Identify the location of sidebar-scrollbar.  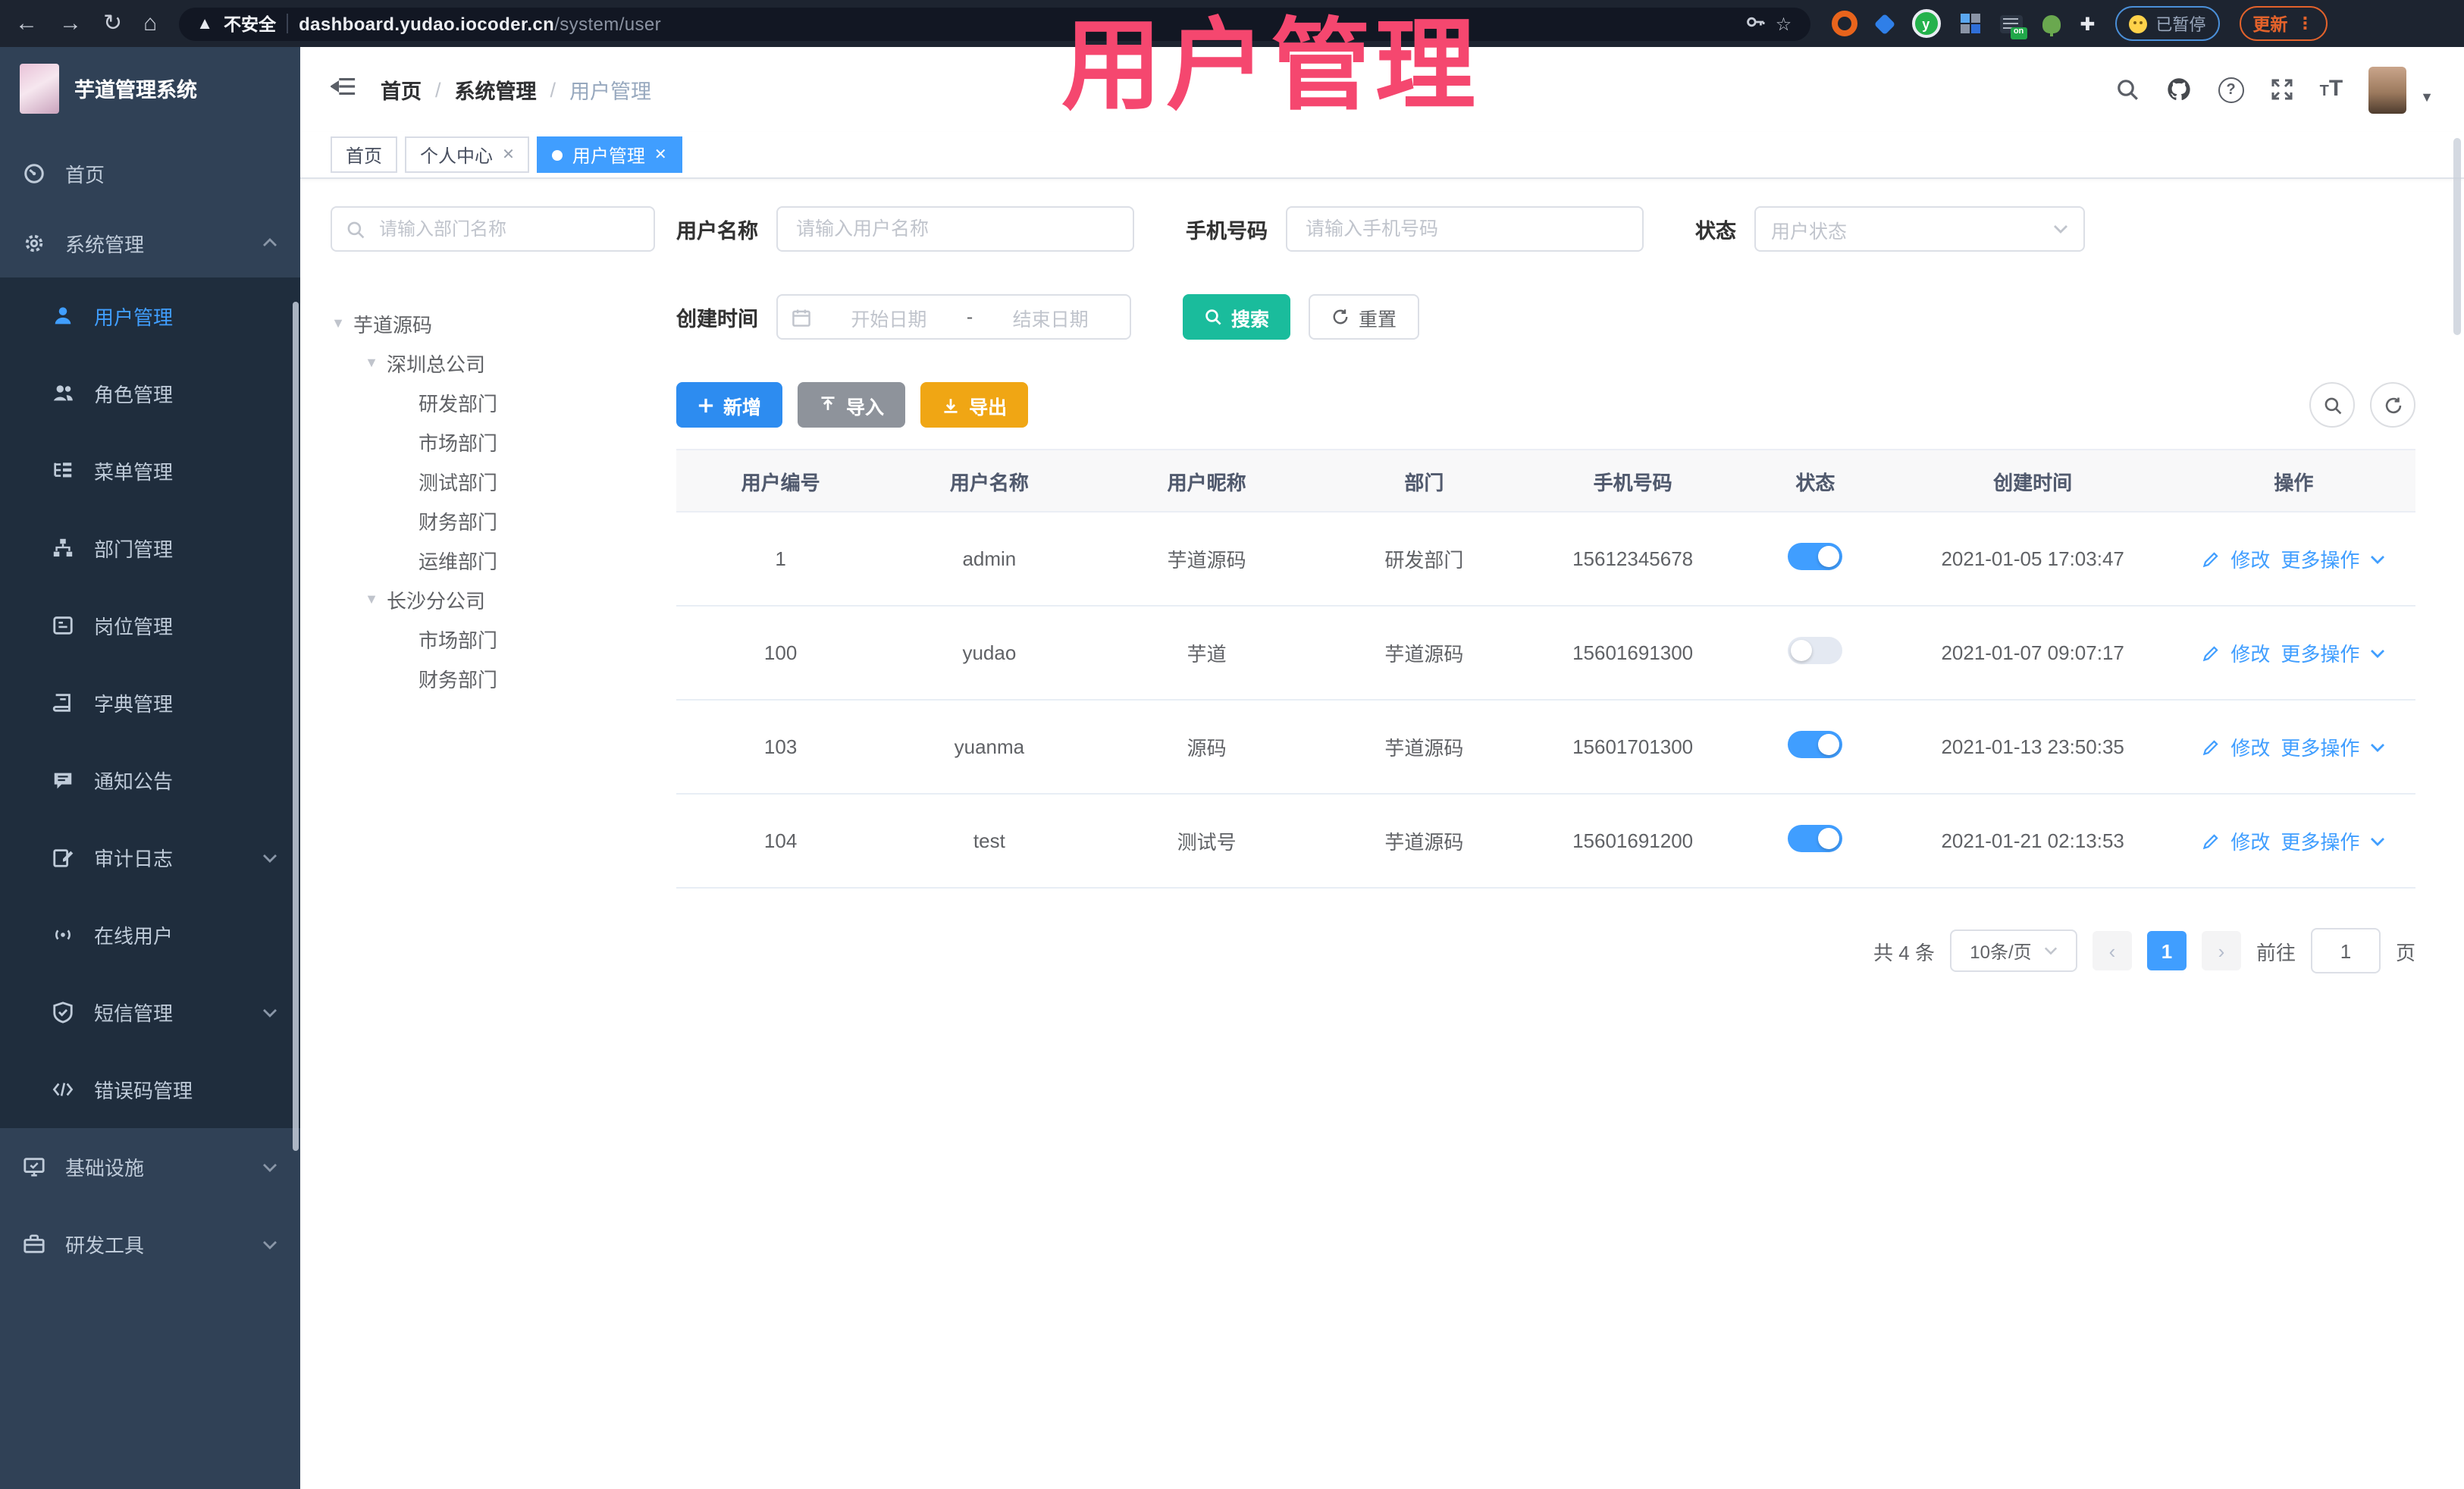
(296, 727).